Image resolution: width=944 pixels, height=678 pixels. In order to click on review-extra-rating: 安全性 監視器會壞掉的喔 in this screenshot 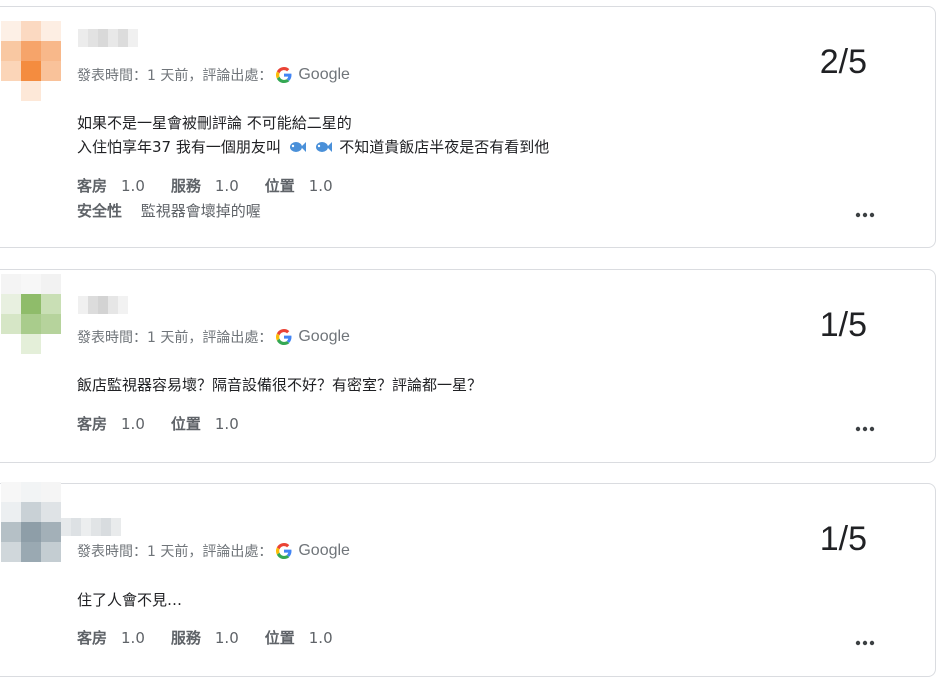, I will do `click(169, 211)`.